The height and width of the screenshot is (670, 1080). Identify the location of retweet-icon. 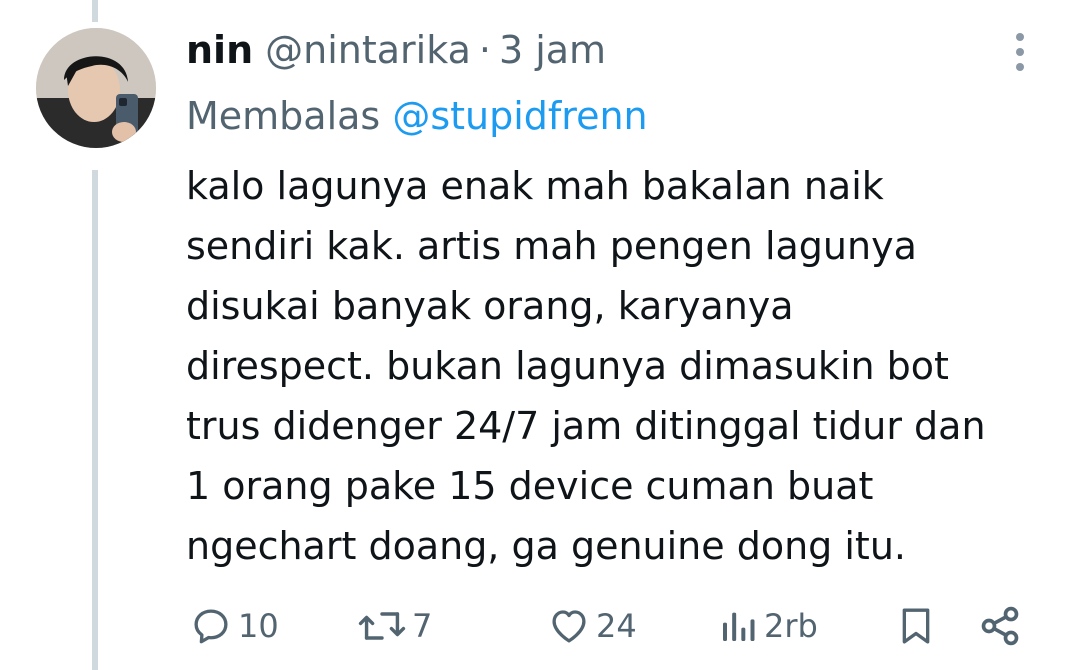
(382, 626).